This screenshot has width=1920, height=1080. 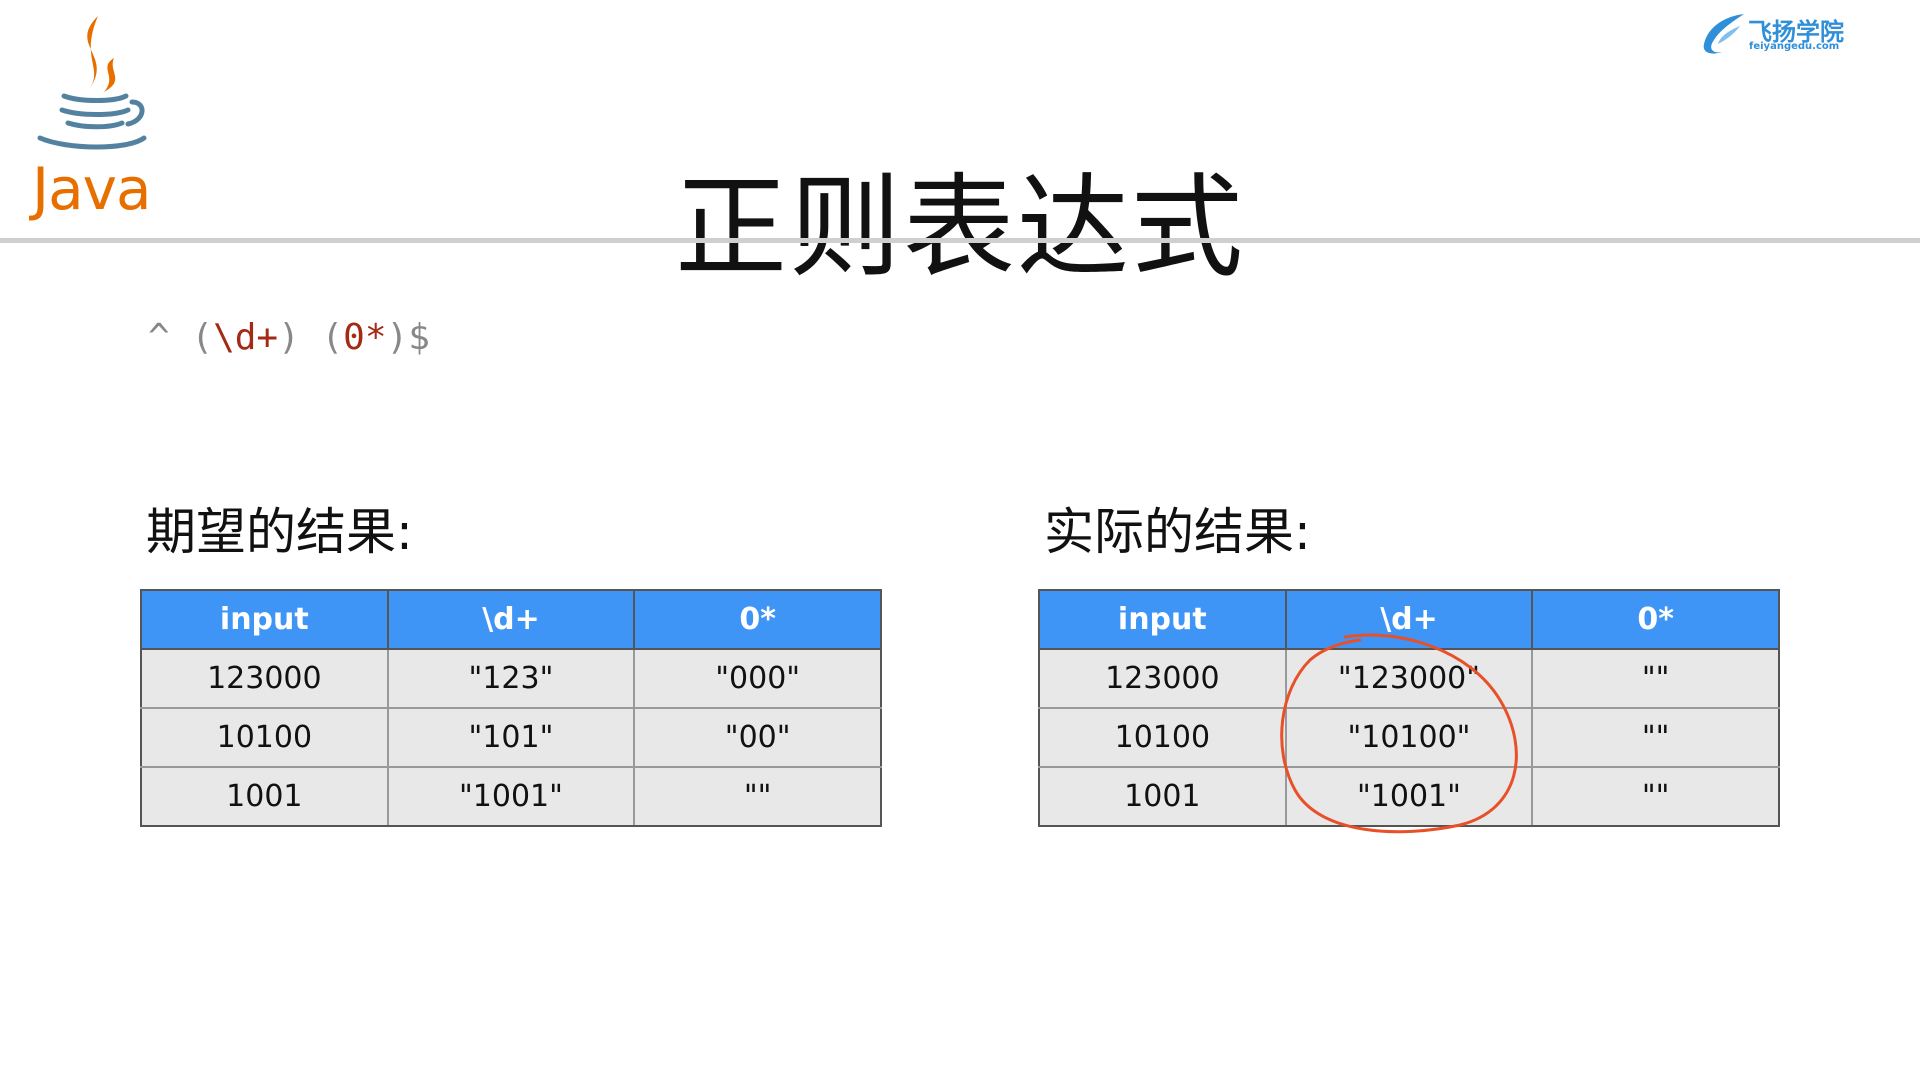 I want to click on table-row: 123000 "123" "000", so click(x=511, y=678).